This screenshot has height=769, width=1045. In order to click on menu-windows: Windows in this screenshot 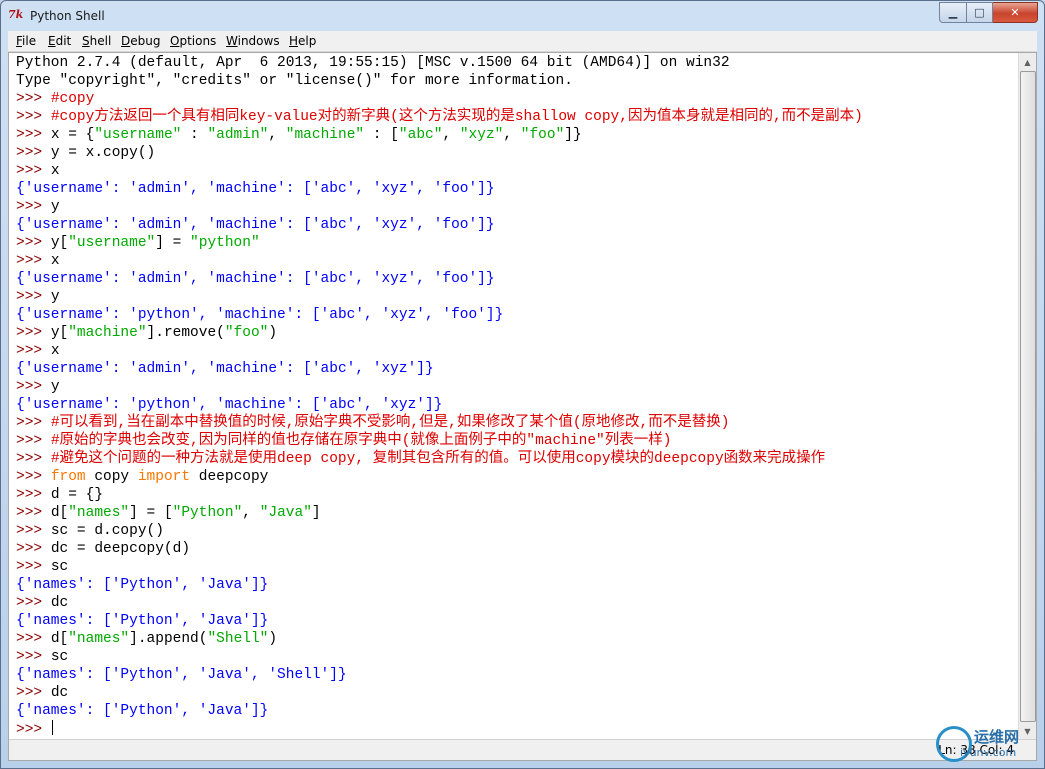, I will do `click(253, 41)`.